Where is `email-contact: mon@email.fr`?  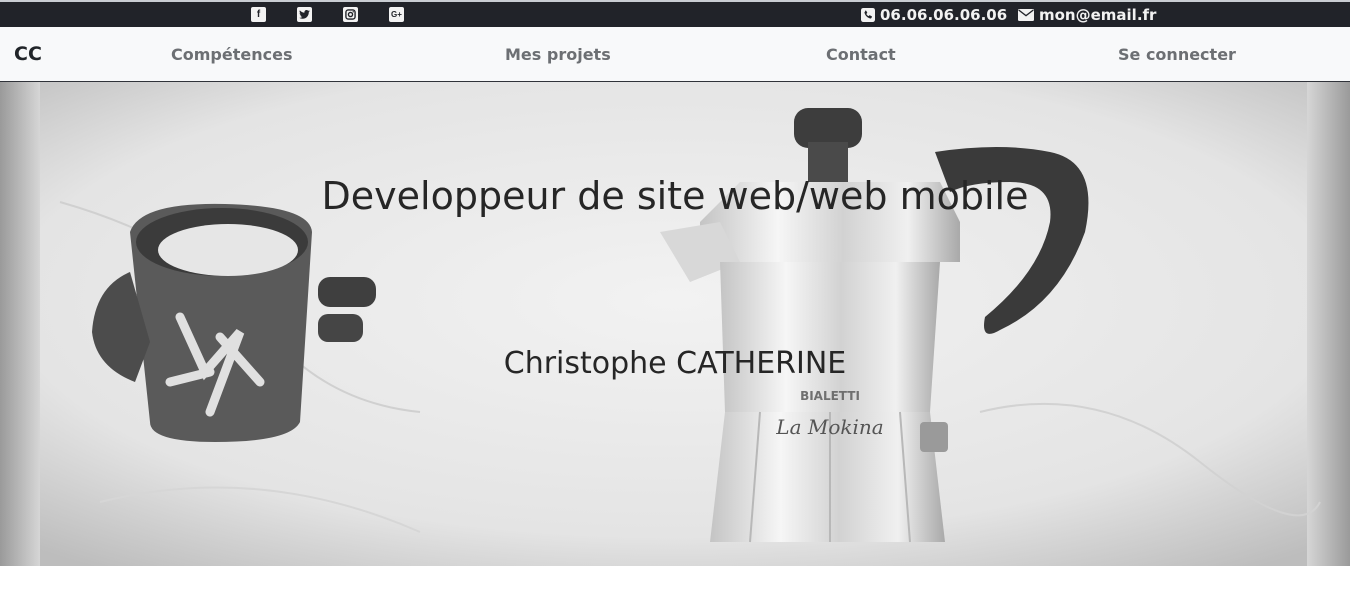 email-contact: mon@email.fr is located at coordinates (1087, 15).